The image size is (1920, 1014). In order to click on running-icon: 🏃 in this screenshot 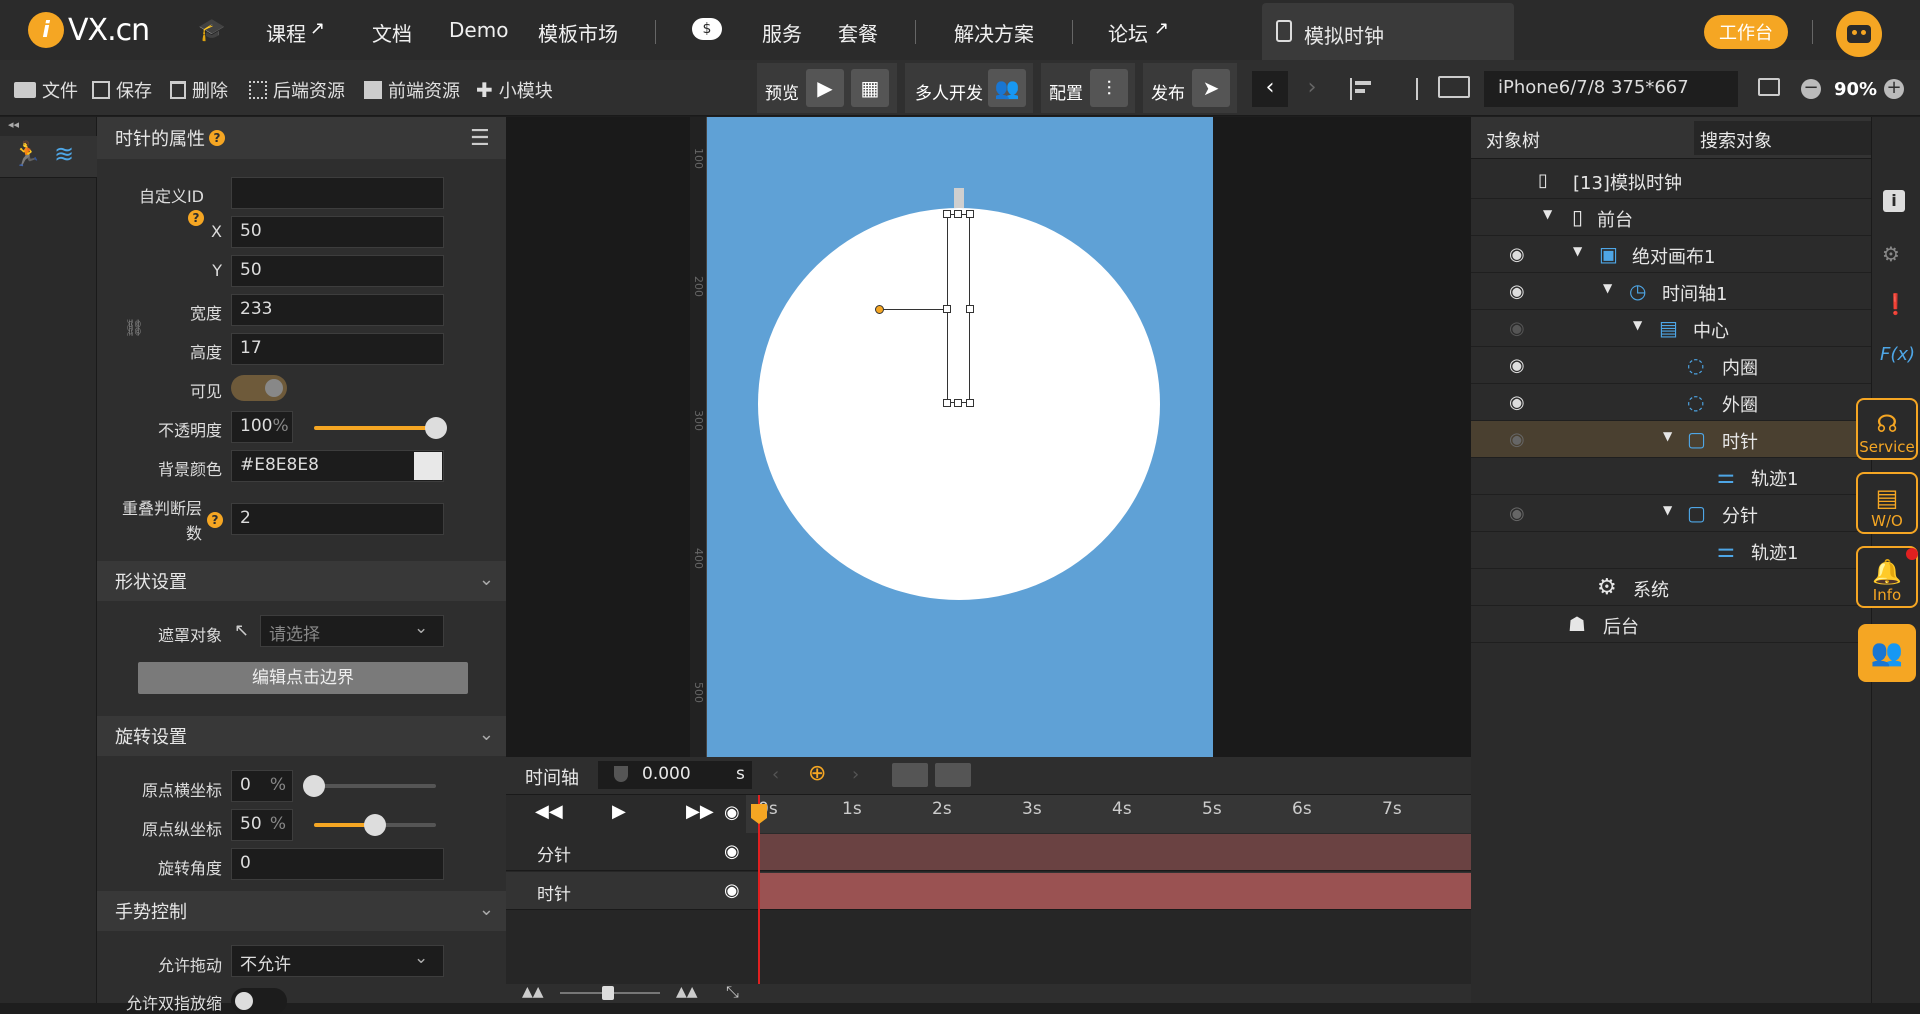, I will do `click(27, 154)`.